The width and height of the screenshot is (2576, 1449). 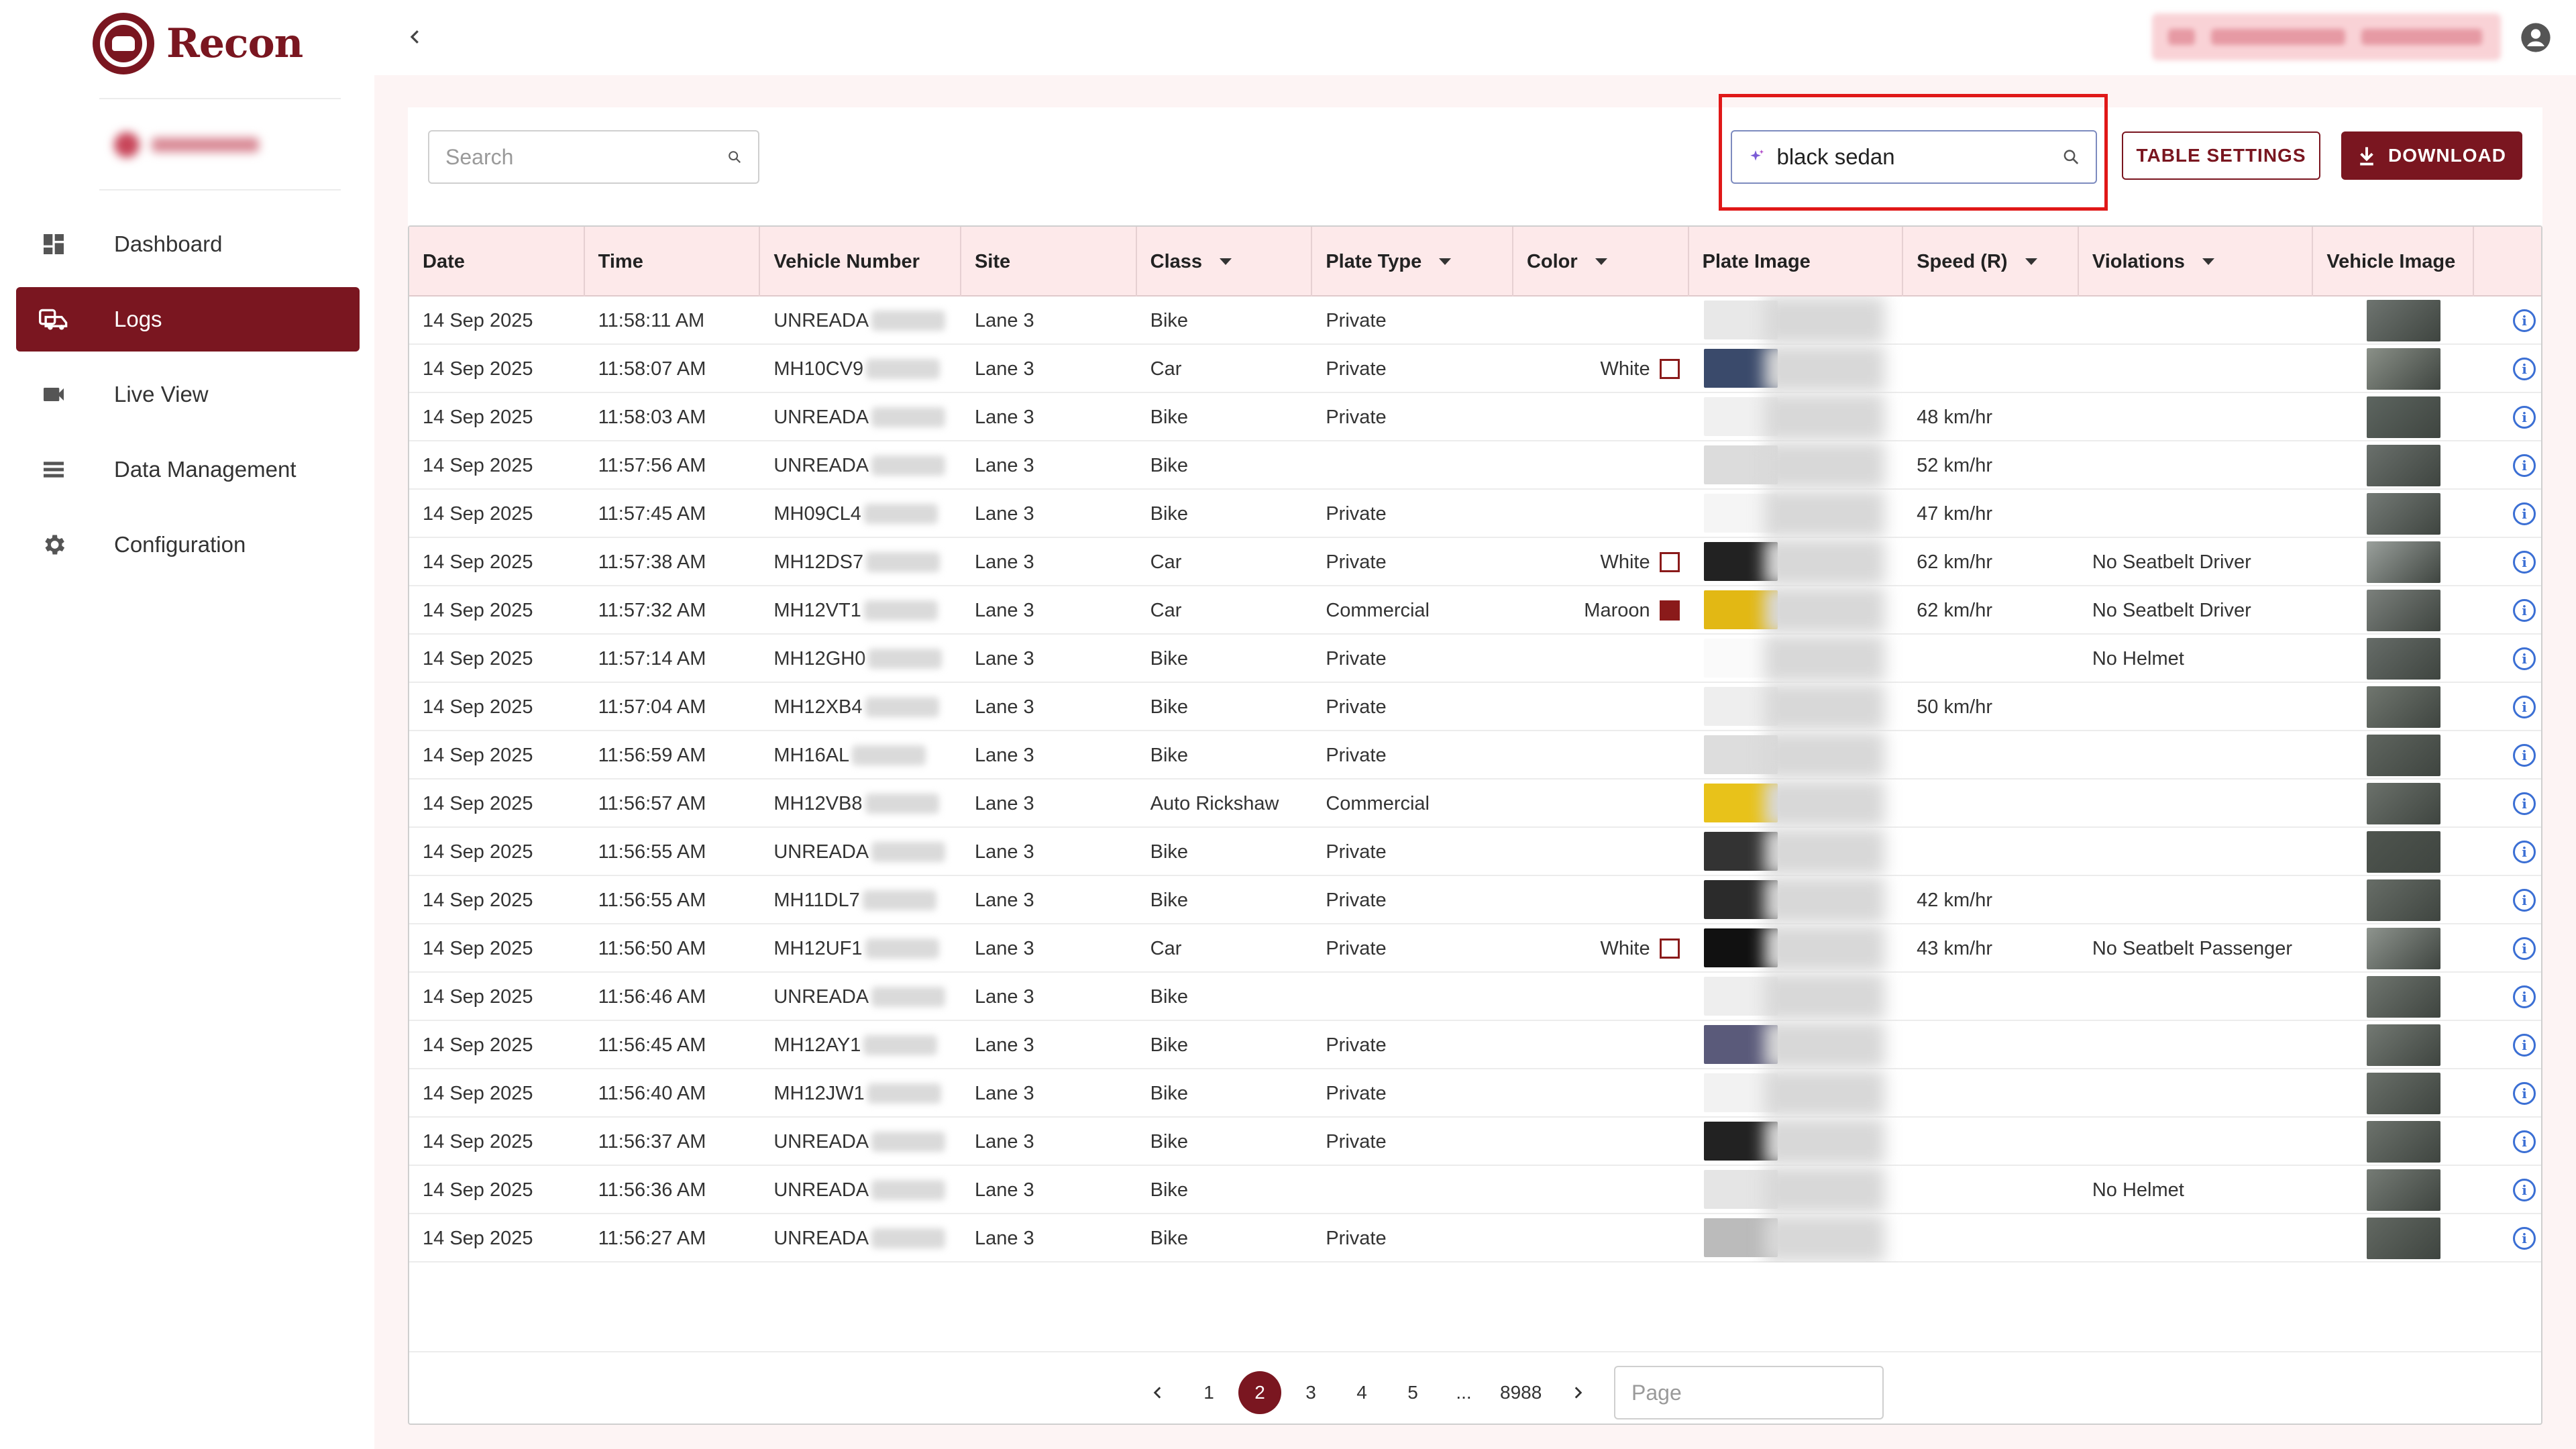 I want to click on search-input, so click(x=586, y=157).